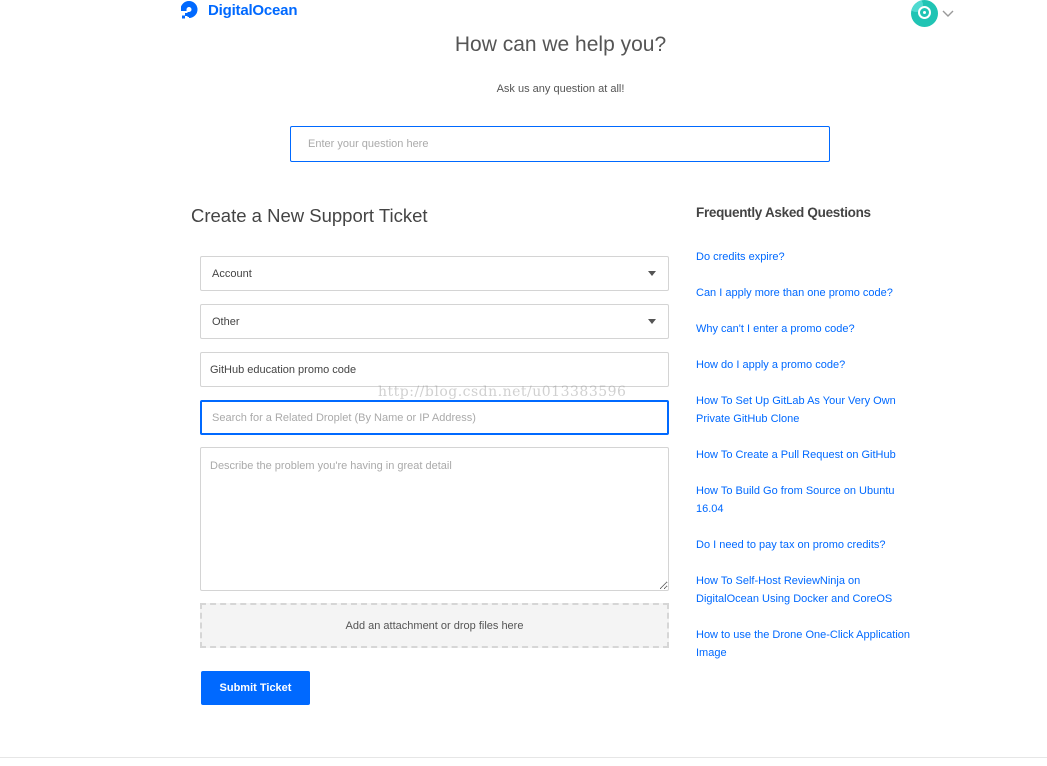 The width and height of the screenshot is (1047, 766). I want to click on subcategory-select: Other, so click(434, 321).